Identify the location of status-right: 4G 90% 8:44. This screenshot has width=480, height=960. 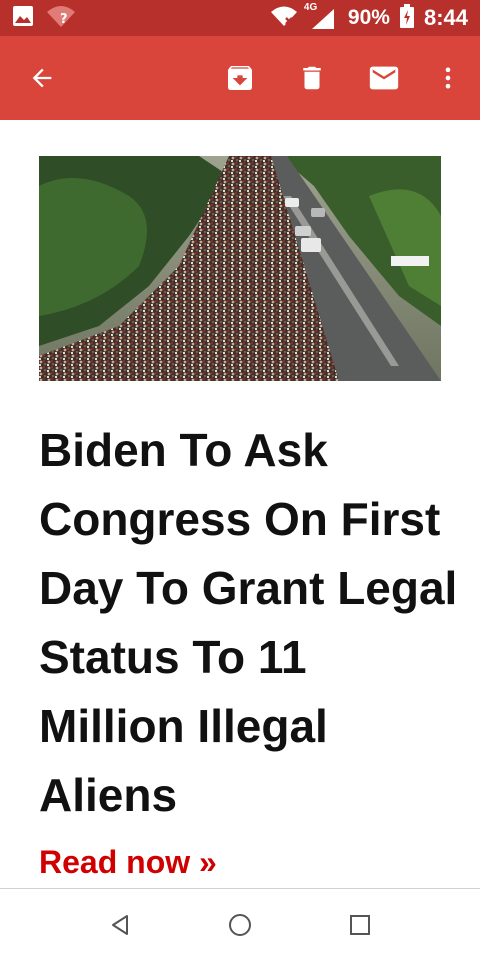
(369, 17).